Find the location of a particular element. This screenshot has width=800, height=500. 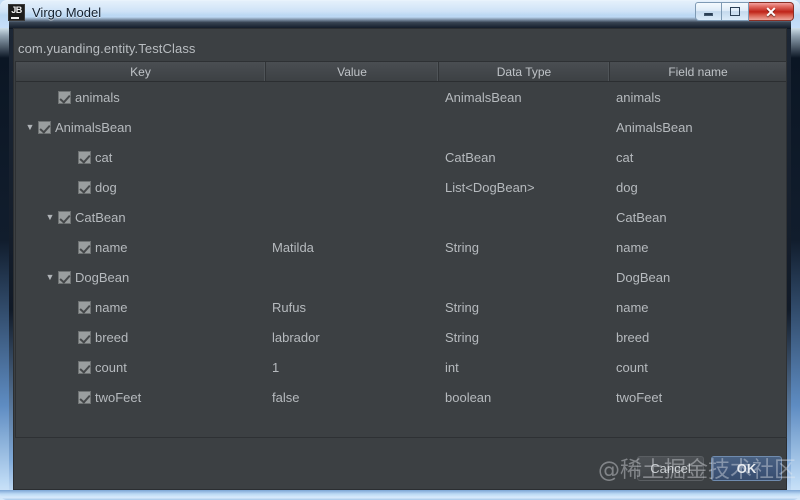

key-label: cat is located at coordinates (104, 157).